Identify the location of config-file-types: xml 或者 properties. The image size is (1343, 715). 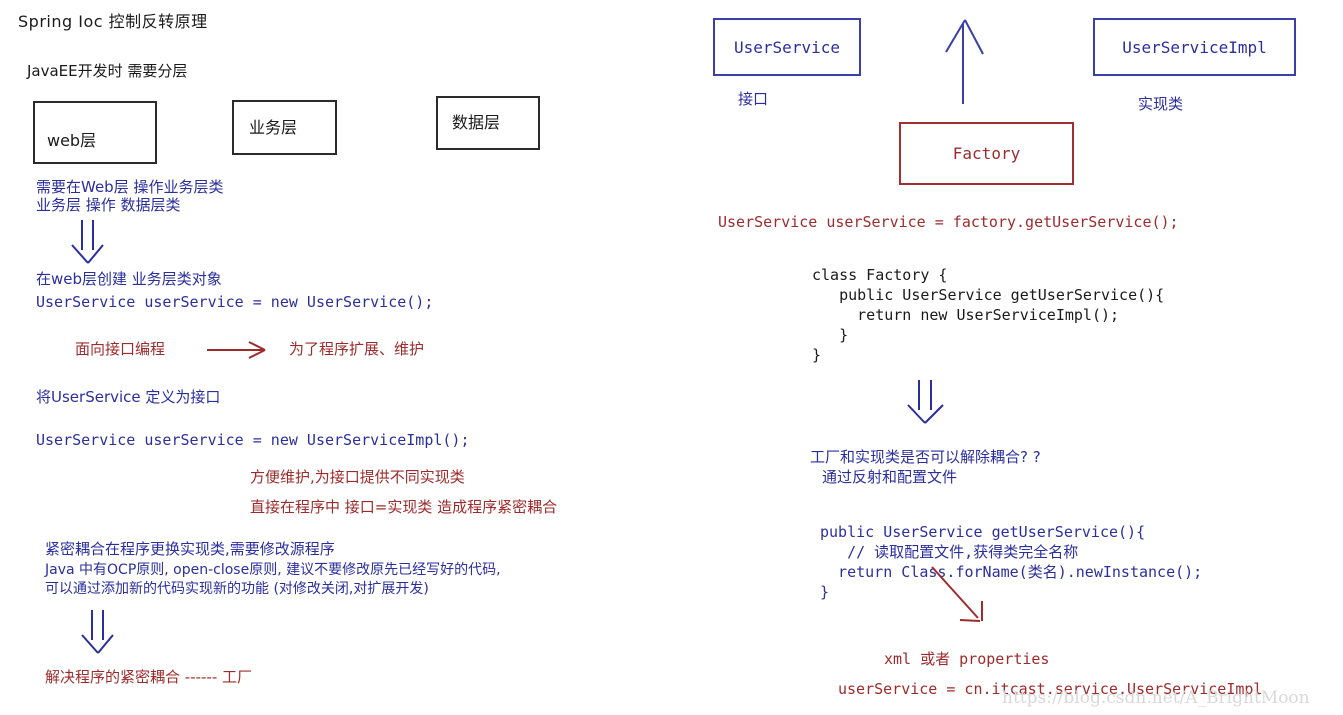
(967, 659).